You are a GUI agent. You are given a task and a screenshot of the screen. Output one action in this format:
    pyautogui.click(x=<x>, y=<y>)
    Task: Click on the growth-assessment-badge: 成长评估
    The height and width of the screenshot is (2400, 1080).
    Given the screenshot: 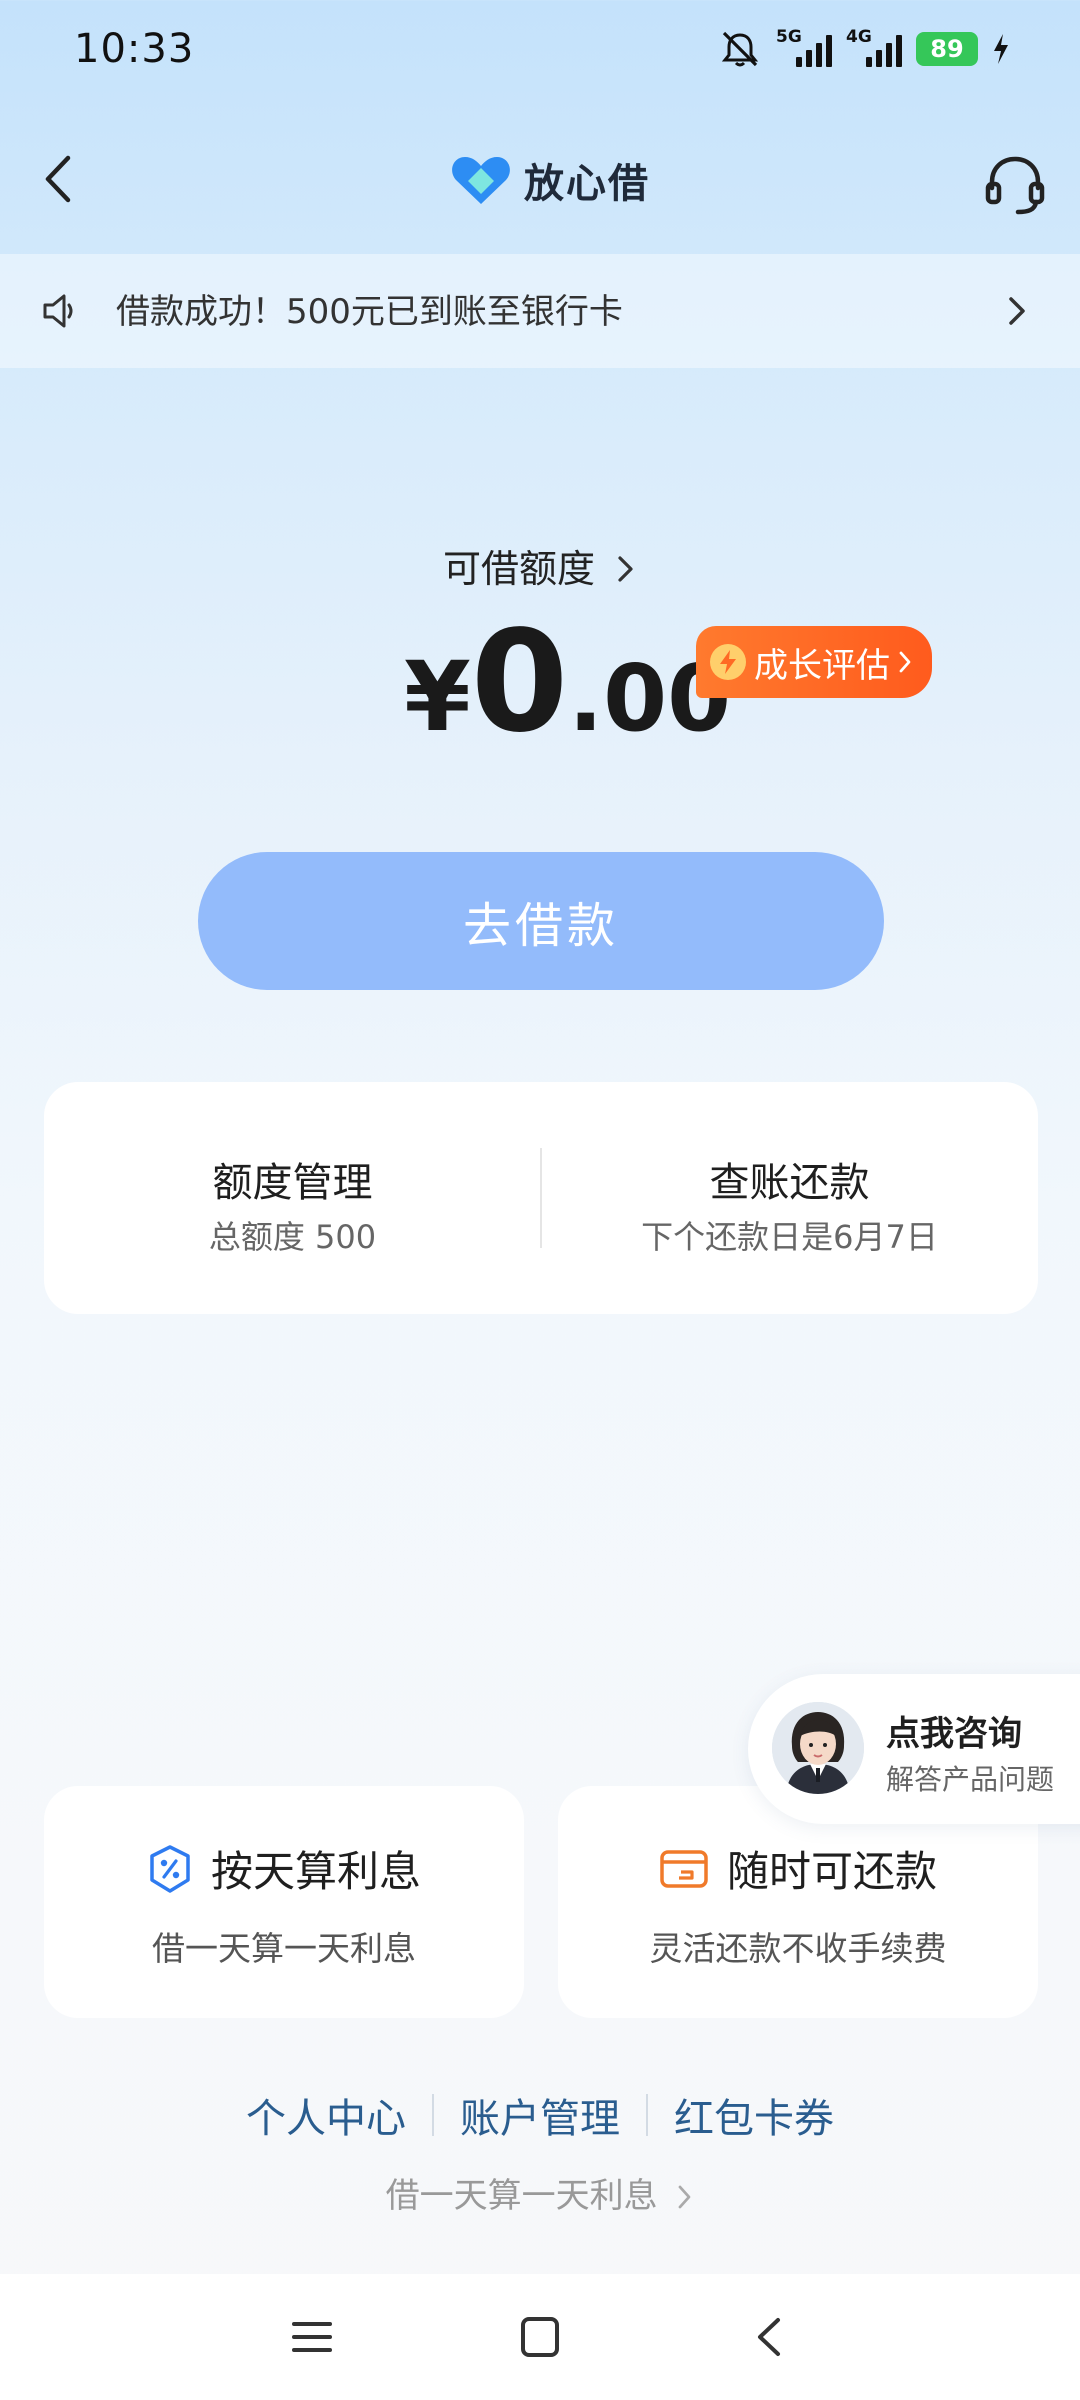 What is the action you would take?
    pyautogui.click(x=814, y=662)
    